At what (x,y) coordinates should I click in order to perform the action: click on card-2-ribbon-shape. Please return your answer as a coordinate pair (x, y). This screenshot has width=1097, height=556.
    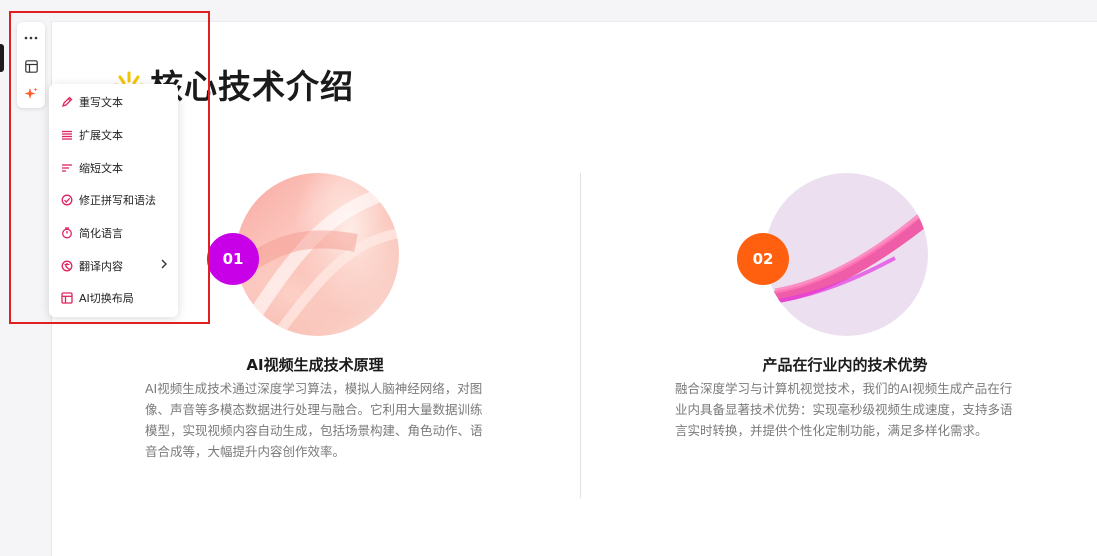
    Looking at the image, I should click on (846, 257).